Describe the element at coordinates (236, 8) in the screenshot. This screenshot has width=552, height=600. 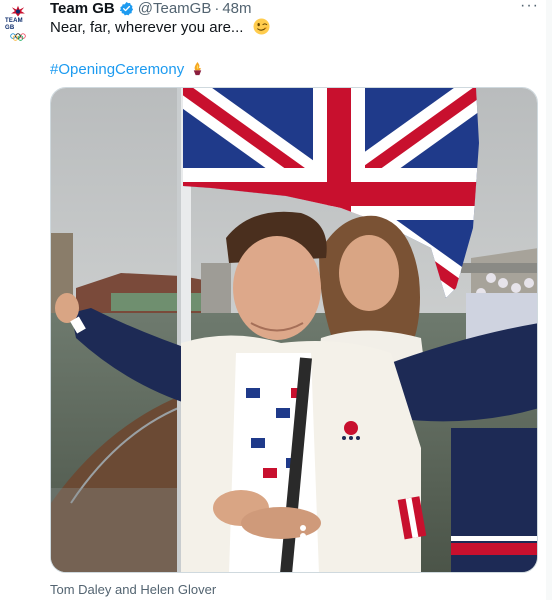
I see `timestamp: 48m` at that location.